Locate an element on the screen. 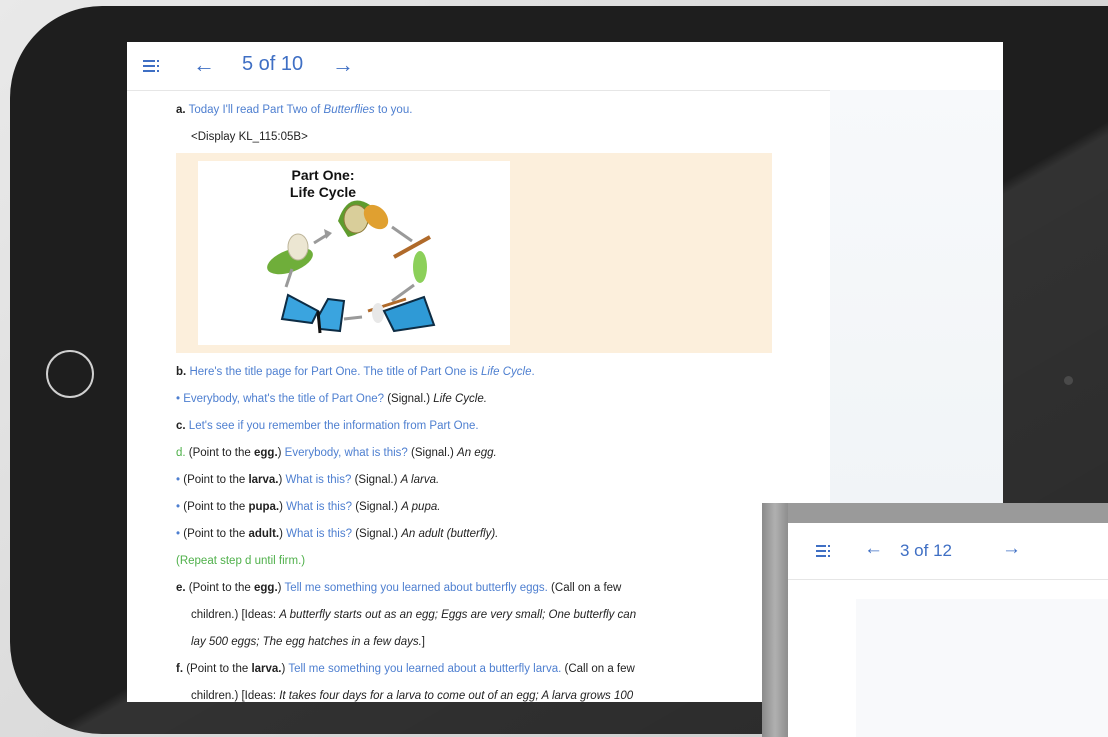 The height and width of the screenshot is (737, 1108). prev-page-arrow-icon: ← is located at coordinates (204, 65).